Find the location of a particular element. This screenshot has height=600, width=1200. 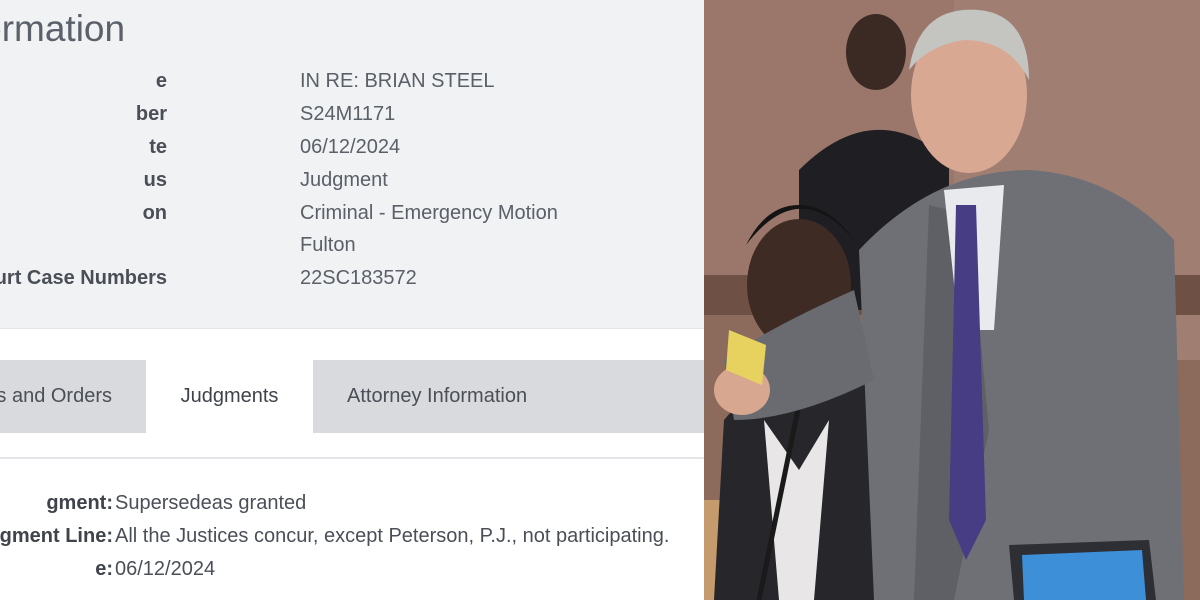

tab-label: s and Orders is located at coordinates (56, 396).